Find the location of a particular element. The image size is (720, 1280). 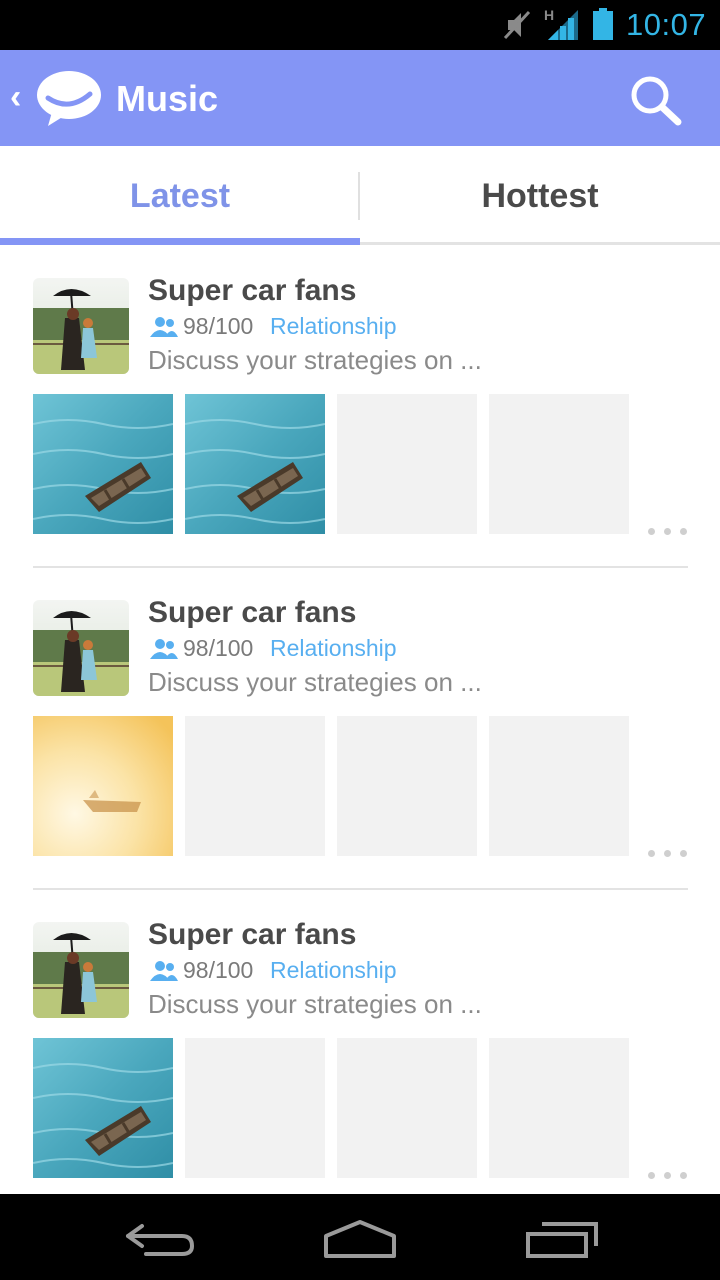

status-bar: H 10:07 is located at coordinates (360, 25).